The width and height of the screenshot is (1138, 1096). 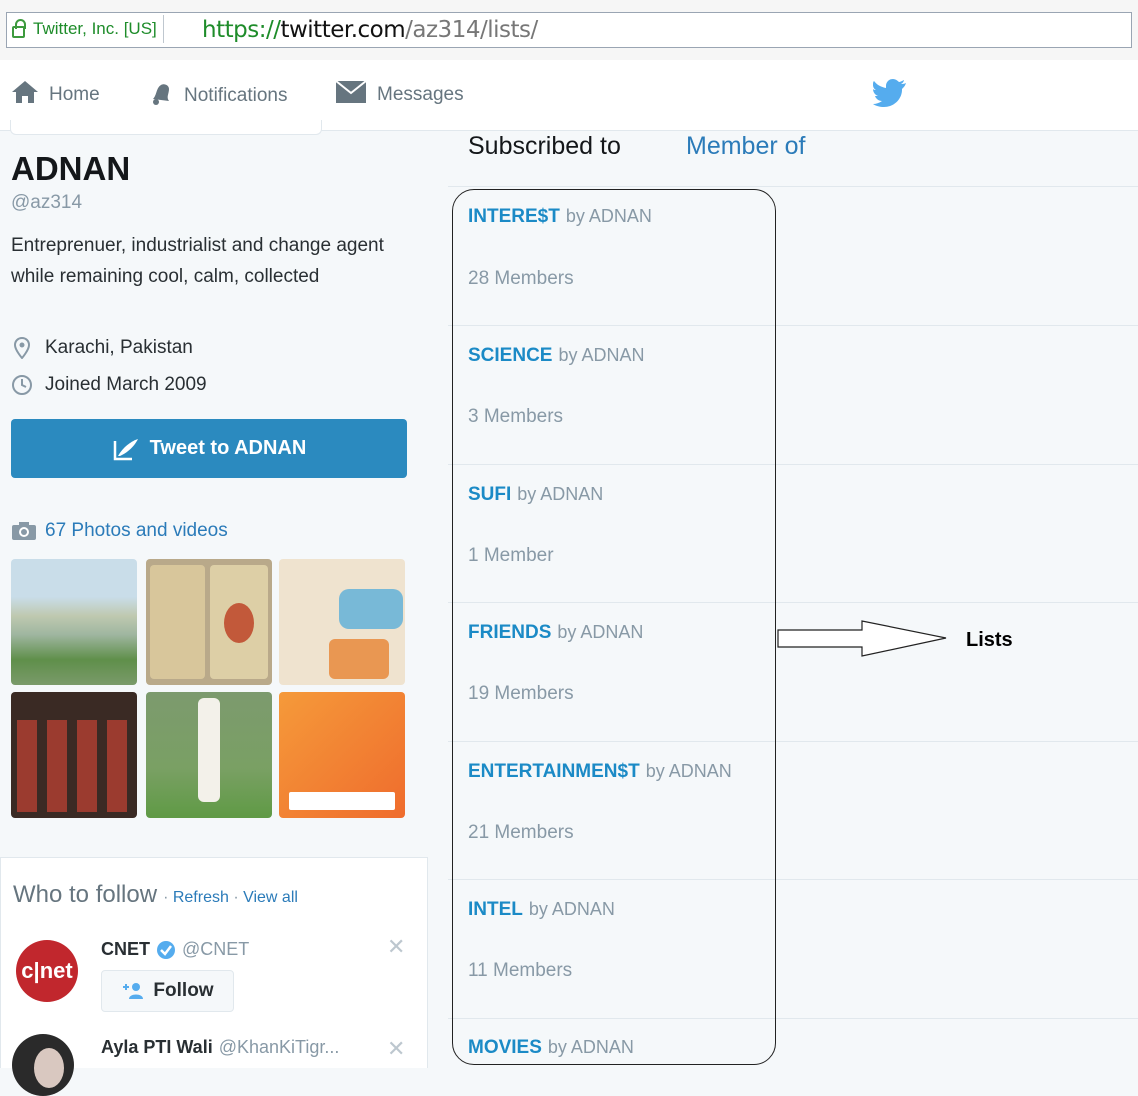 What do you see at coordinates (342, 622) in the screenshot?
I see `photo-thumbnail-drawing` at bounding box center [342, 622].